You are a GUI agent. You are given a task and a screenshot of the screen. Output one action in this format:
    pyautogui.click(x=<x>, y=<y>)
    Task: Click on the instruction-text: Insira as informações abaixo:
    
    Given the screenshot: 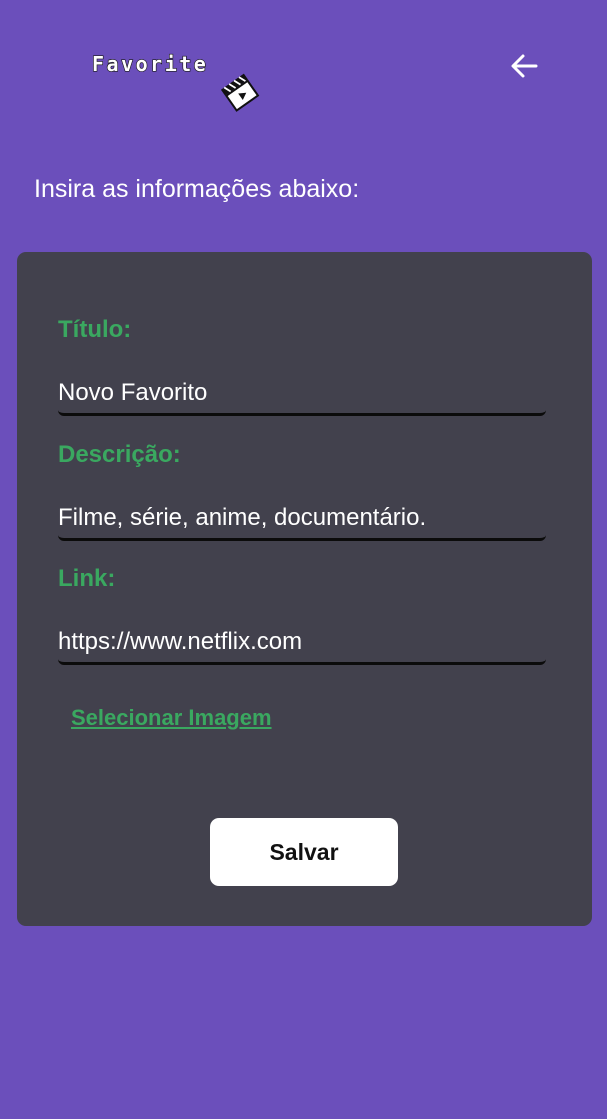 What is the action you would take?
    pyautogui.click(x=197, y=189)
    